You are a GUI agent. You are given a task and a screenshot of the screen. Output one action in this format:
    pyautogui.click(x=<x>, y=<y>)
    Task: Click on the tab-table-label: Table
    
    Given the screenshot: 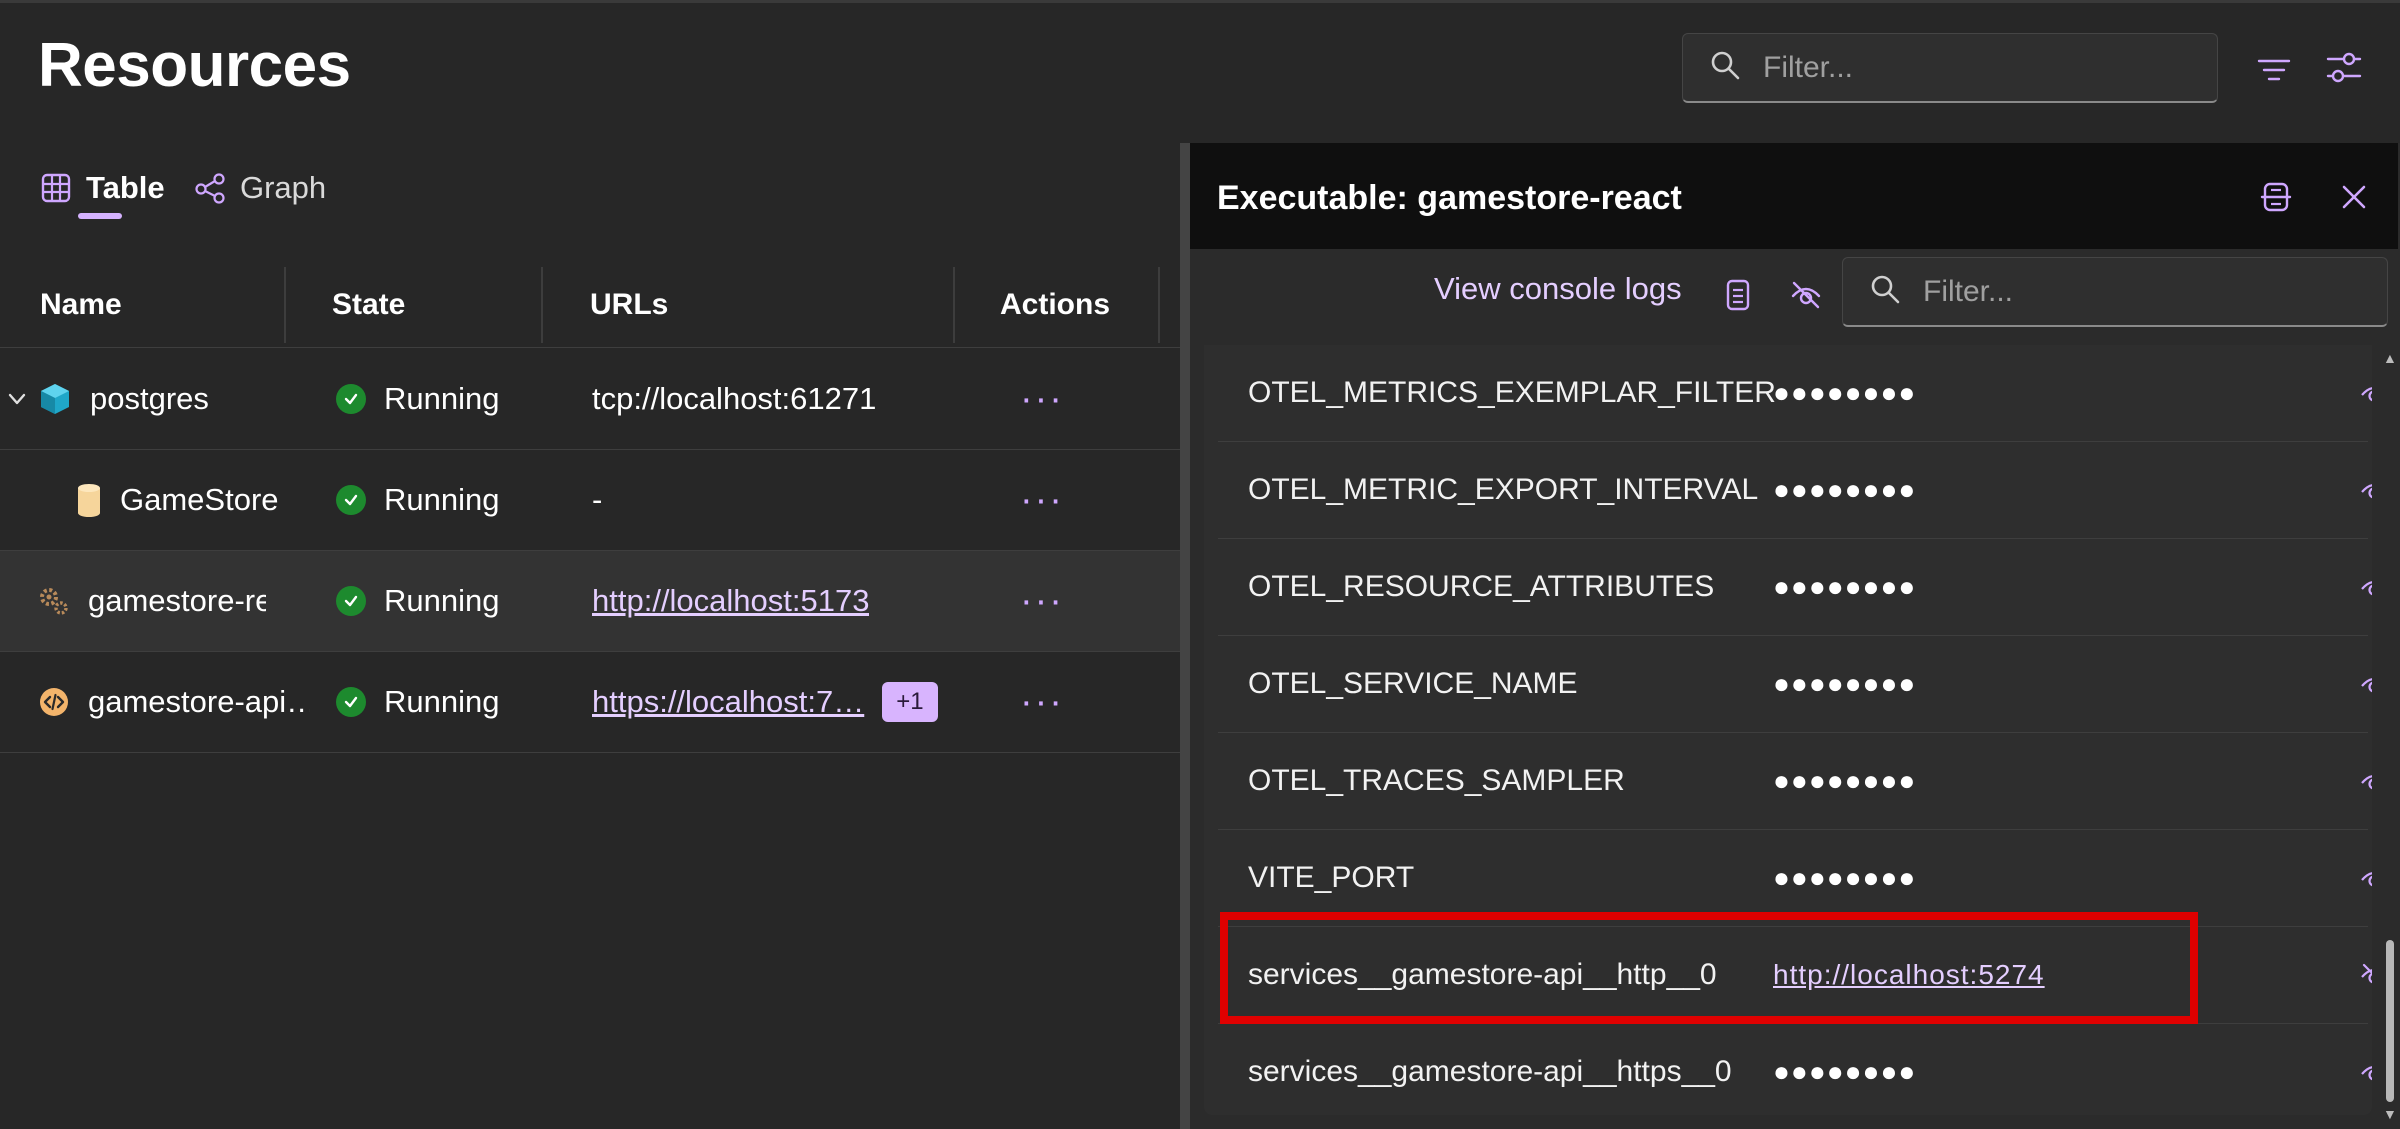 What is the action you would take?
    pyautogui.click(x=125, y=187)
    